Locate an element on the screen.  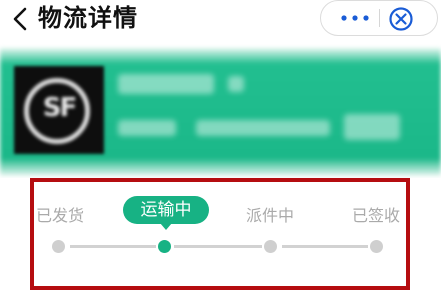
courier-logo-mark: SF is located at coordinates (60, 108).